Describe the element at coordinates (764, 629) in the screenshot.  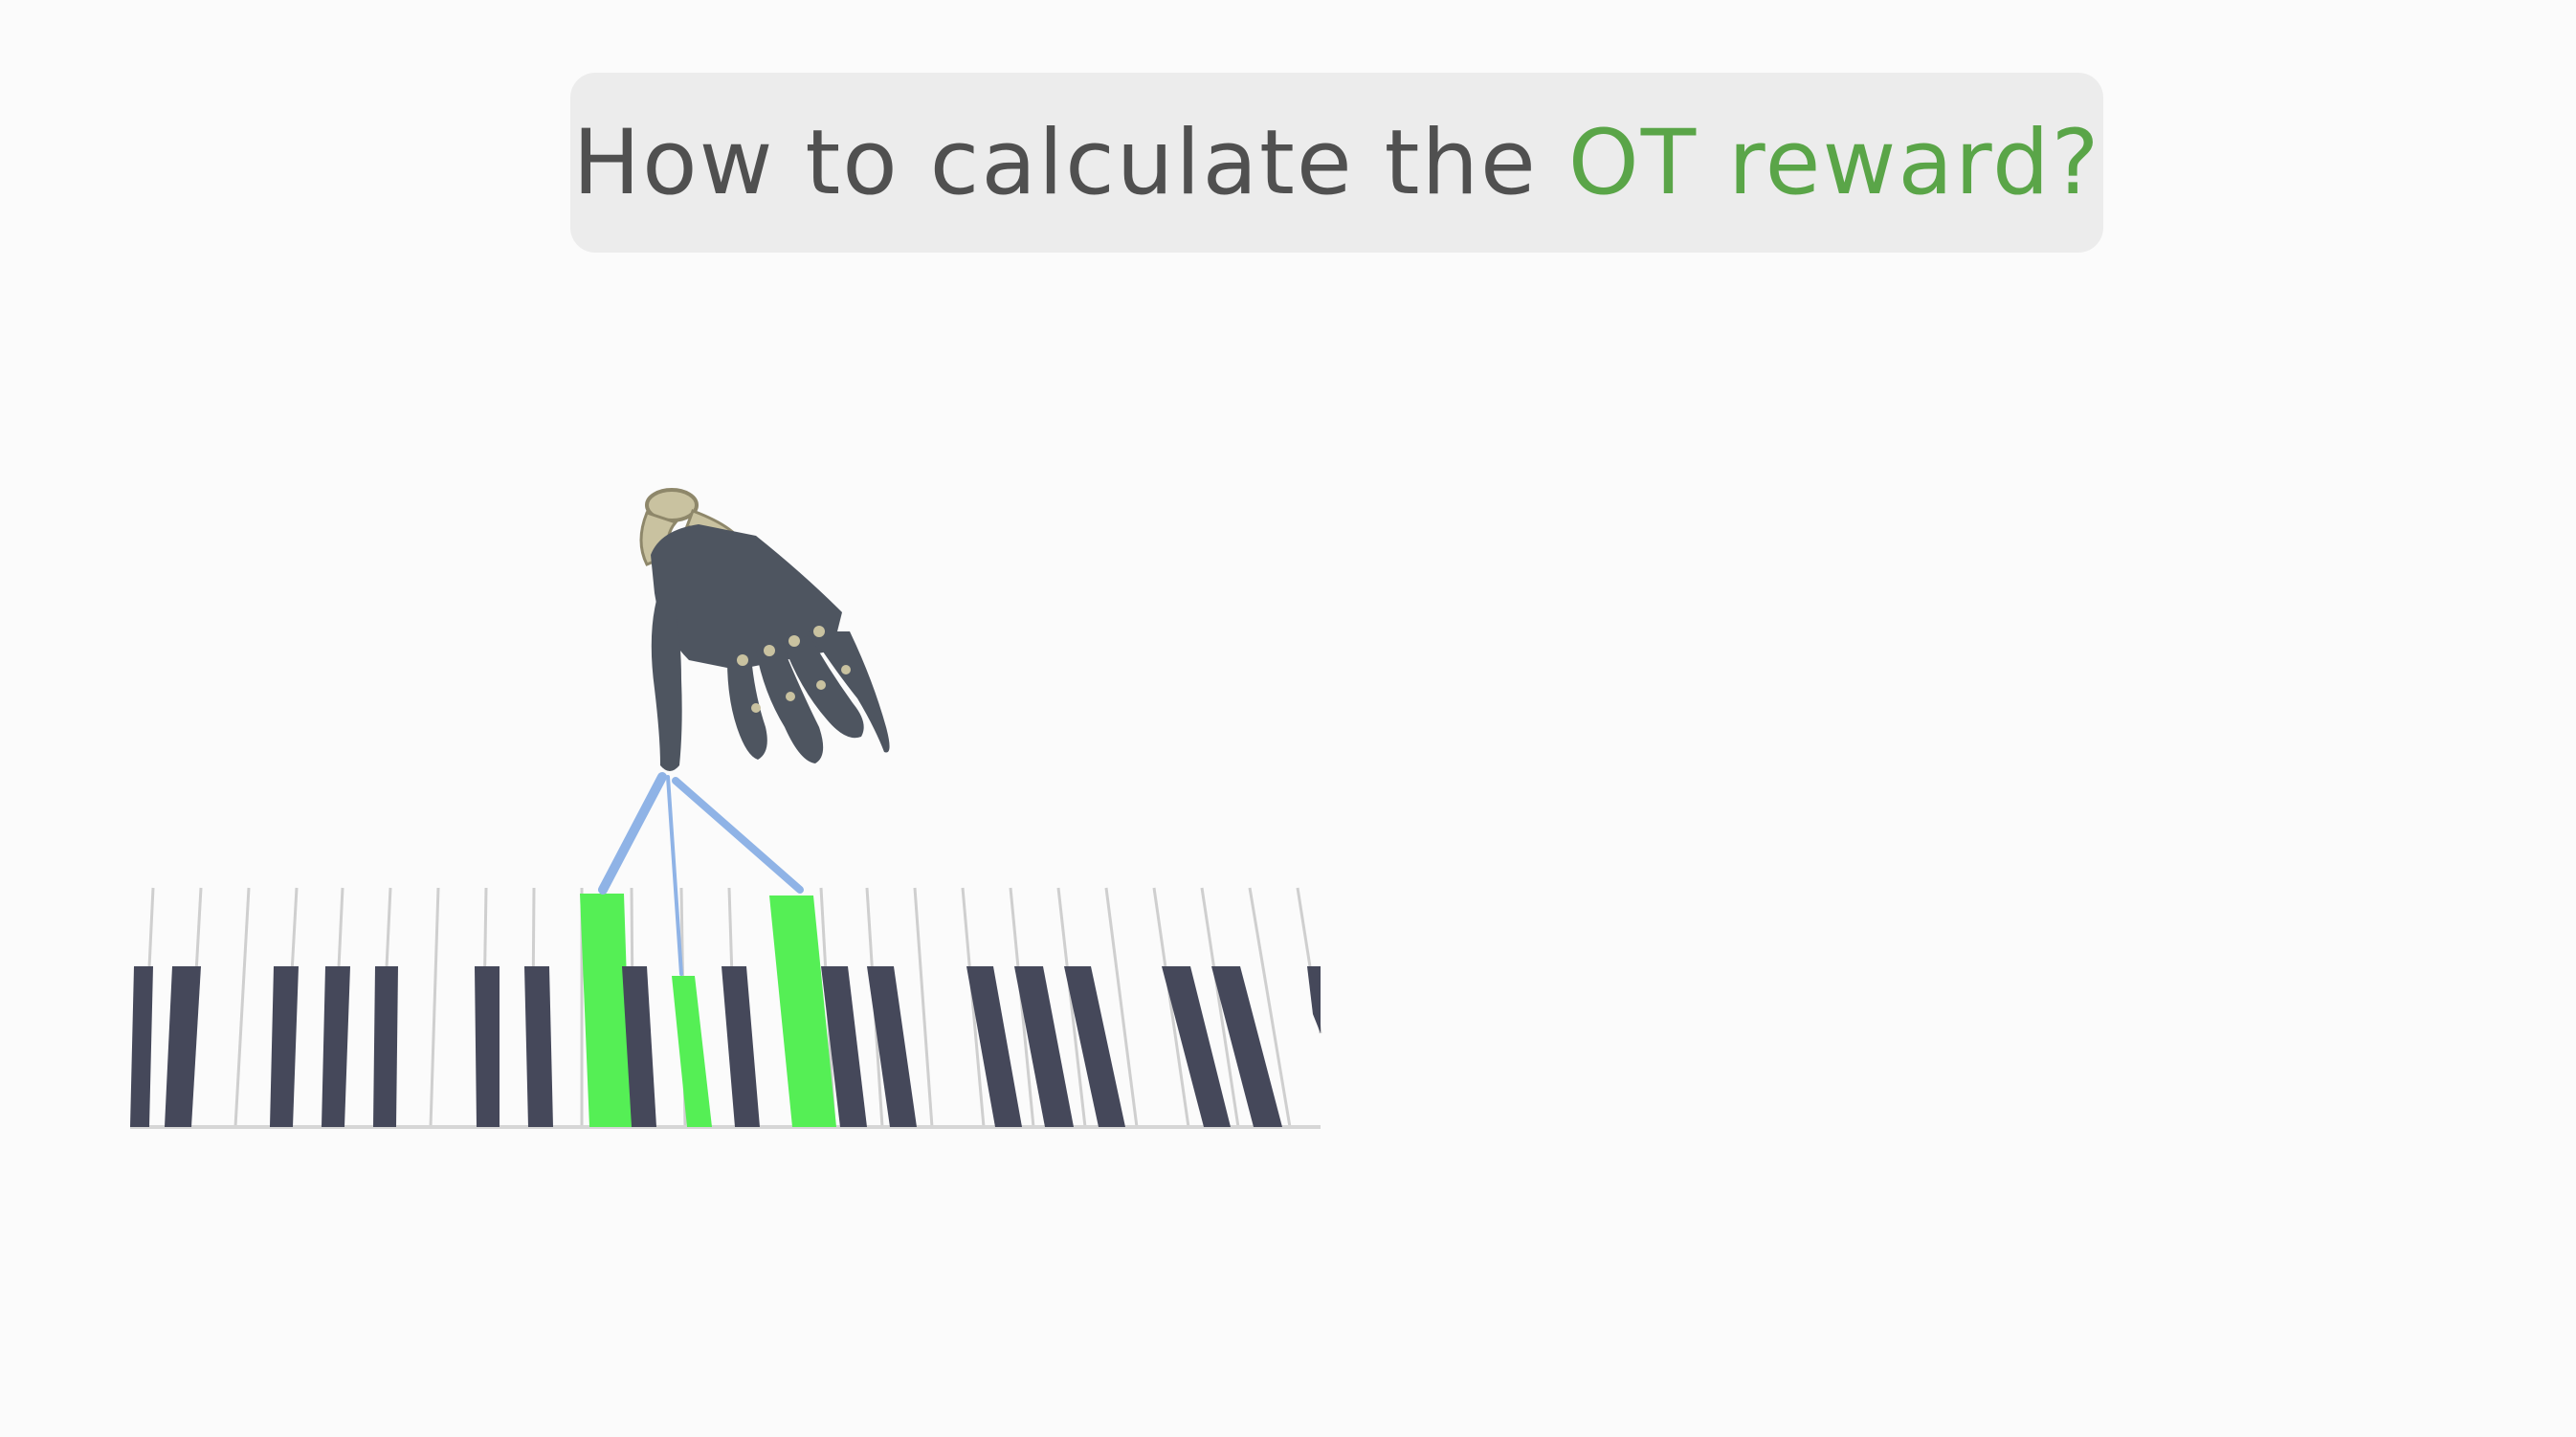
I see `robot-hand-icon` at that location.